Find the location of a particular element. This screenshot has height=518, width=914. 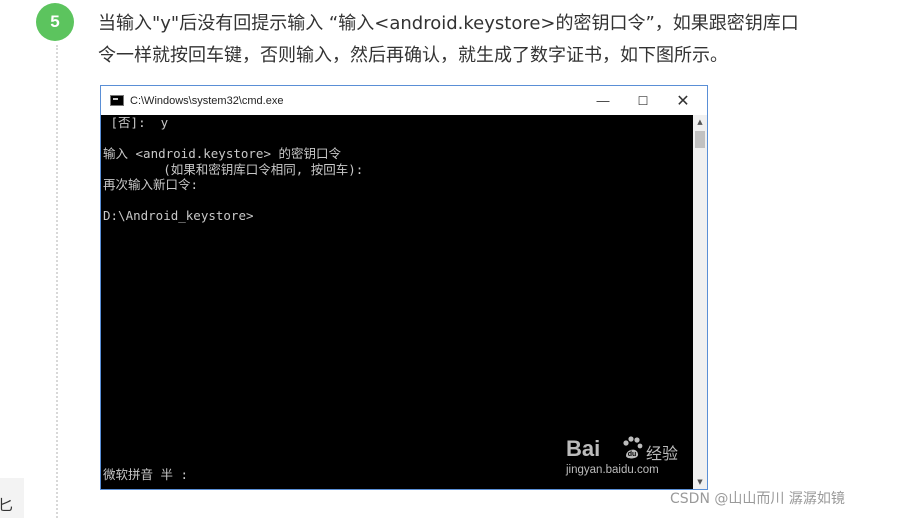

step-connector-line is located at coordinates (57, 281).